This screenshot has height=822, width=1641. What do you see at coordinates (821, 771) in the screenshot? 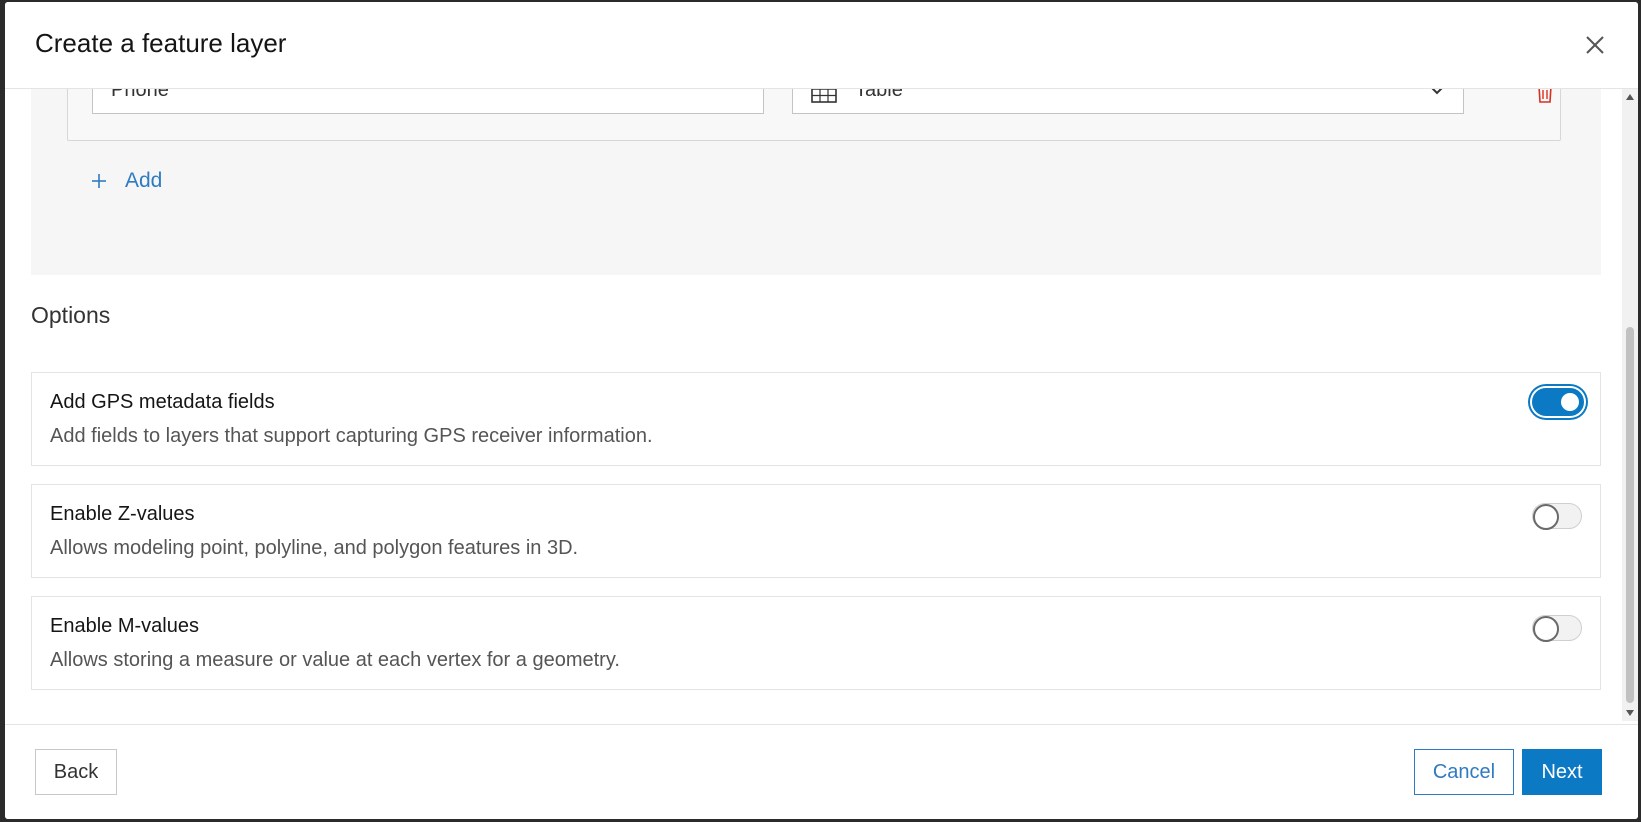
I see `dialog-footer: Back Cancel Next` at bounding box center [821, 771].